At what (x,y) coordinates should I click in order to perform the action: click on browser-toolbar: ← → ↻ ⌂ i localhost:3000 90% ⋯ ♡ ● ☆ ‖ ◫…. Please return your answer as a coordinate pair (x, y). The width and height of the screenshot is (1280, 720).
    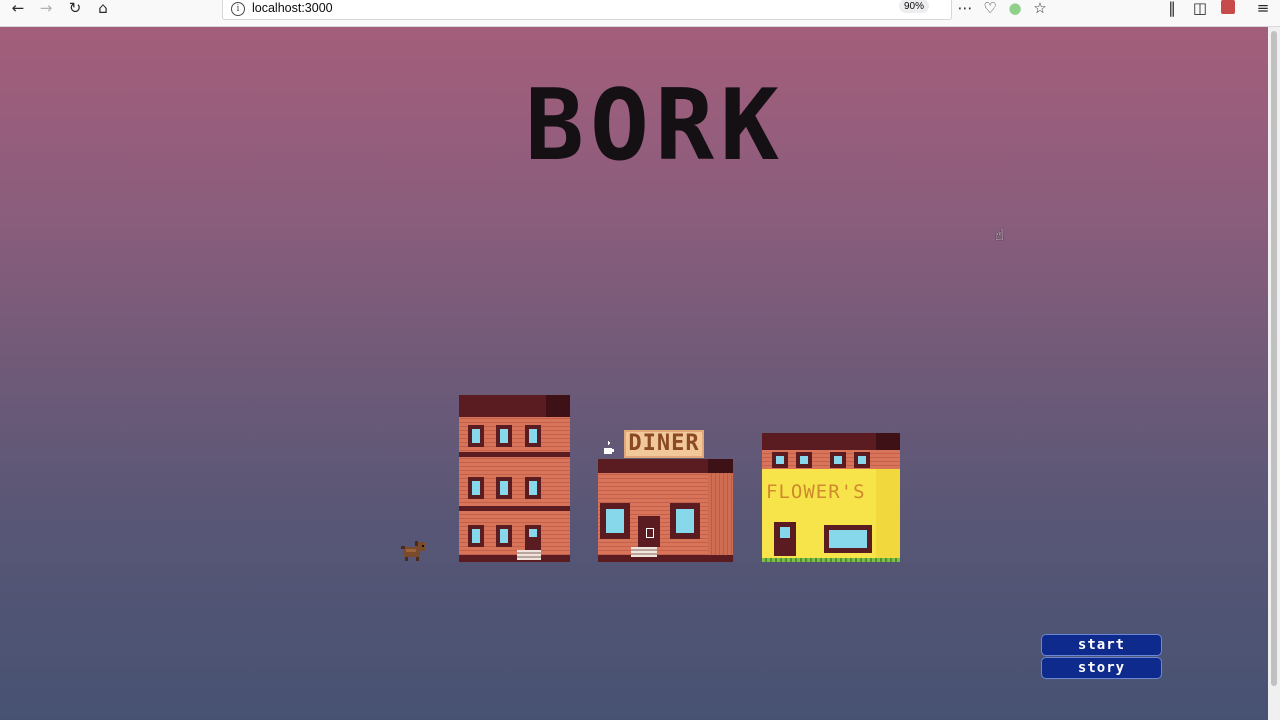
    Looking at the image, I should click on (640, 13).